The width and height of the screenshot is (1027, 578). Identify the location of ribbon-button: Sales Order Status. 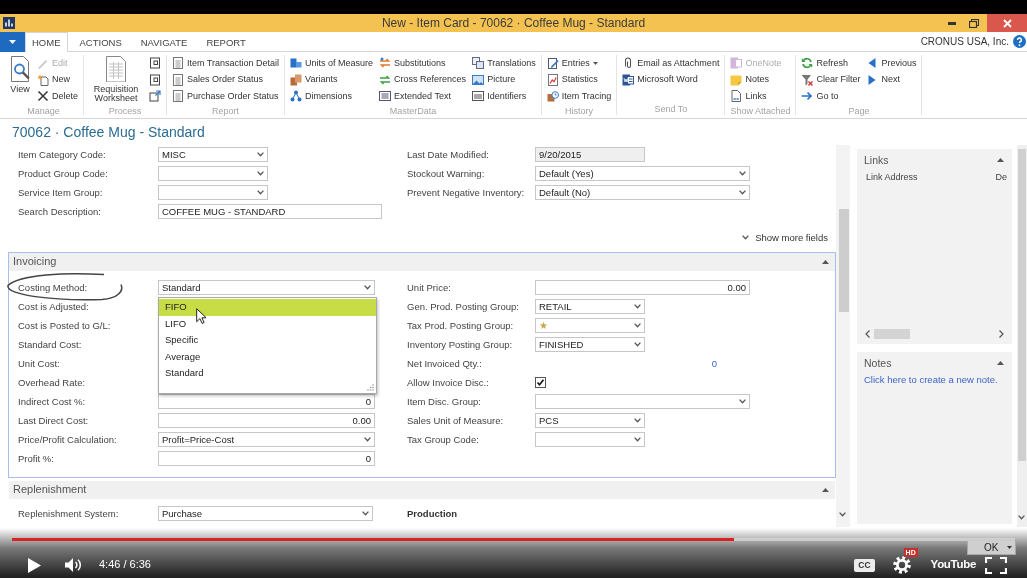
(226, 79).